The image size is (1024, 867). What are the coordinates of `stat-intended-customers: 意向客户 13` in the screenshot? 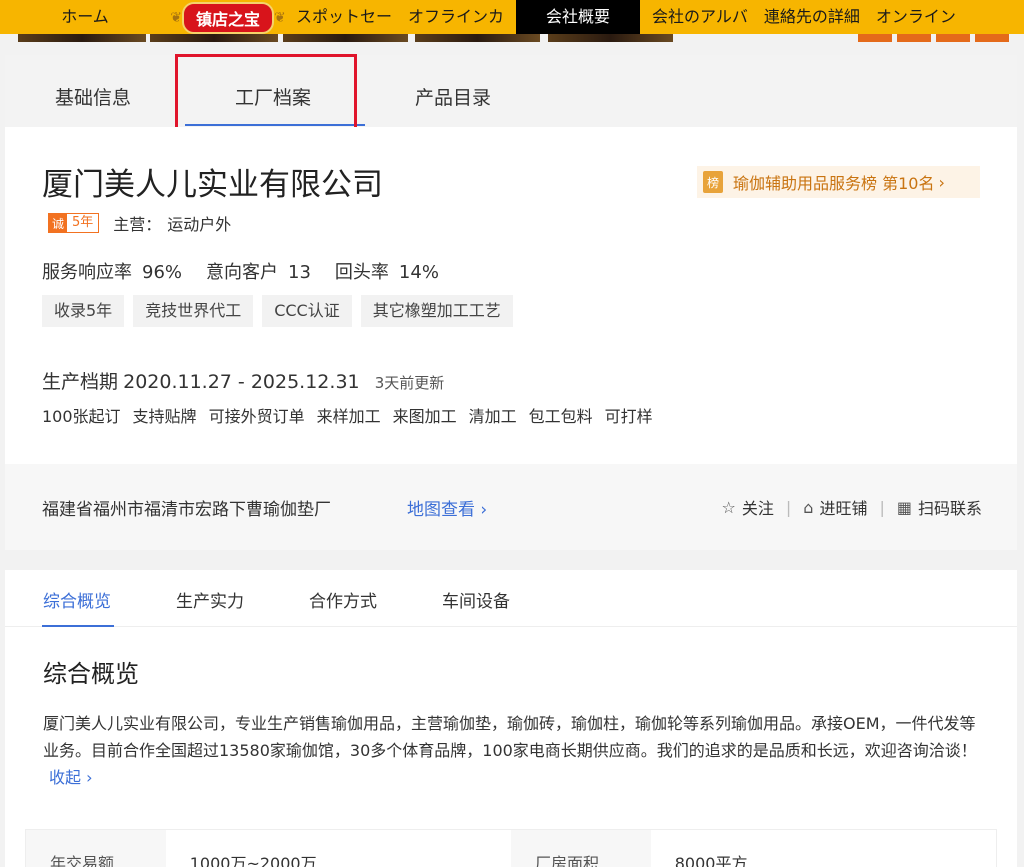 It's located at (258, 271).